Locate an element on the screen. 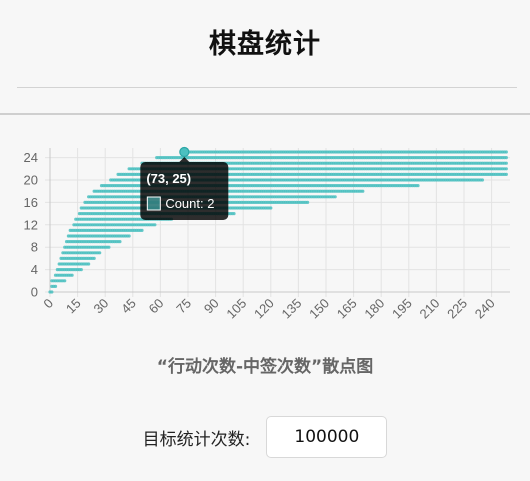  x-tick-label: 240 is located at coordinates (485, 309).